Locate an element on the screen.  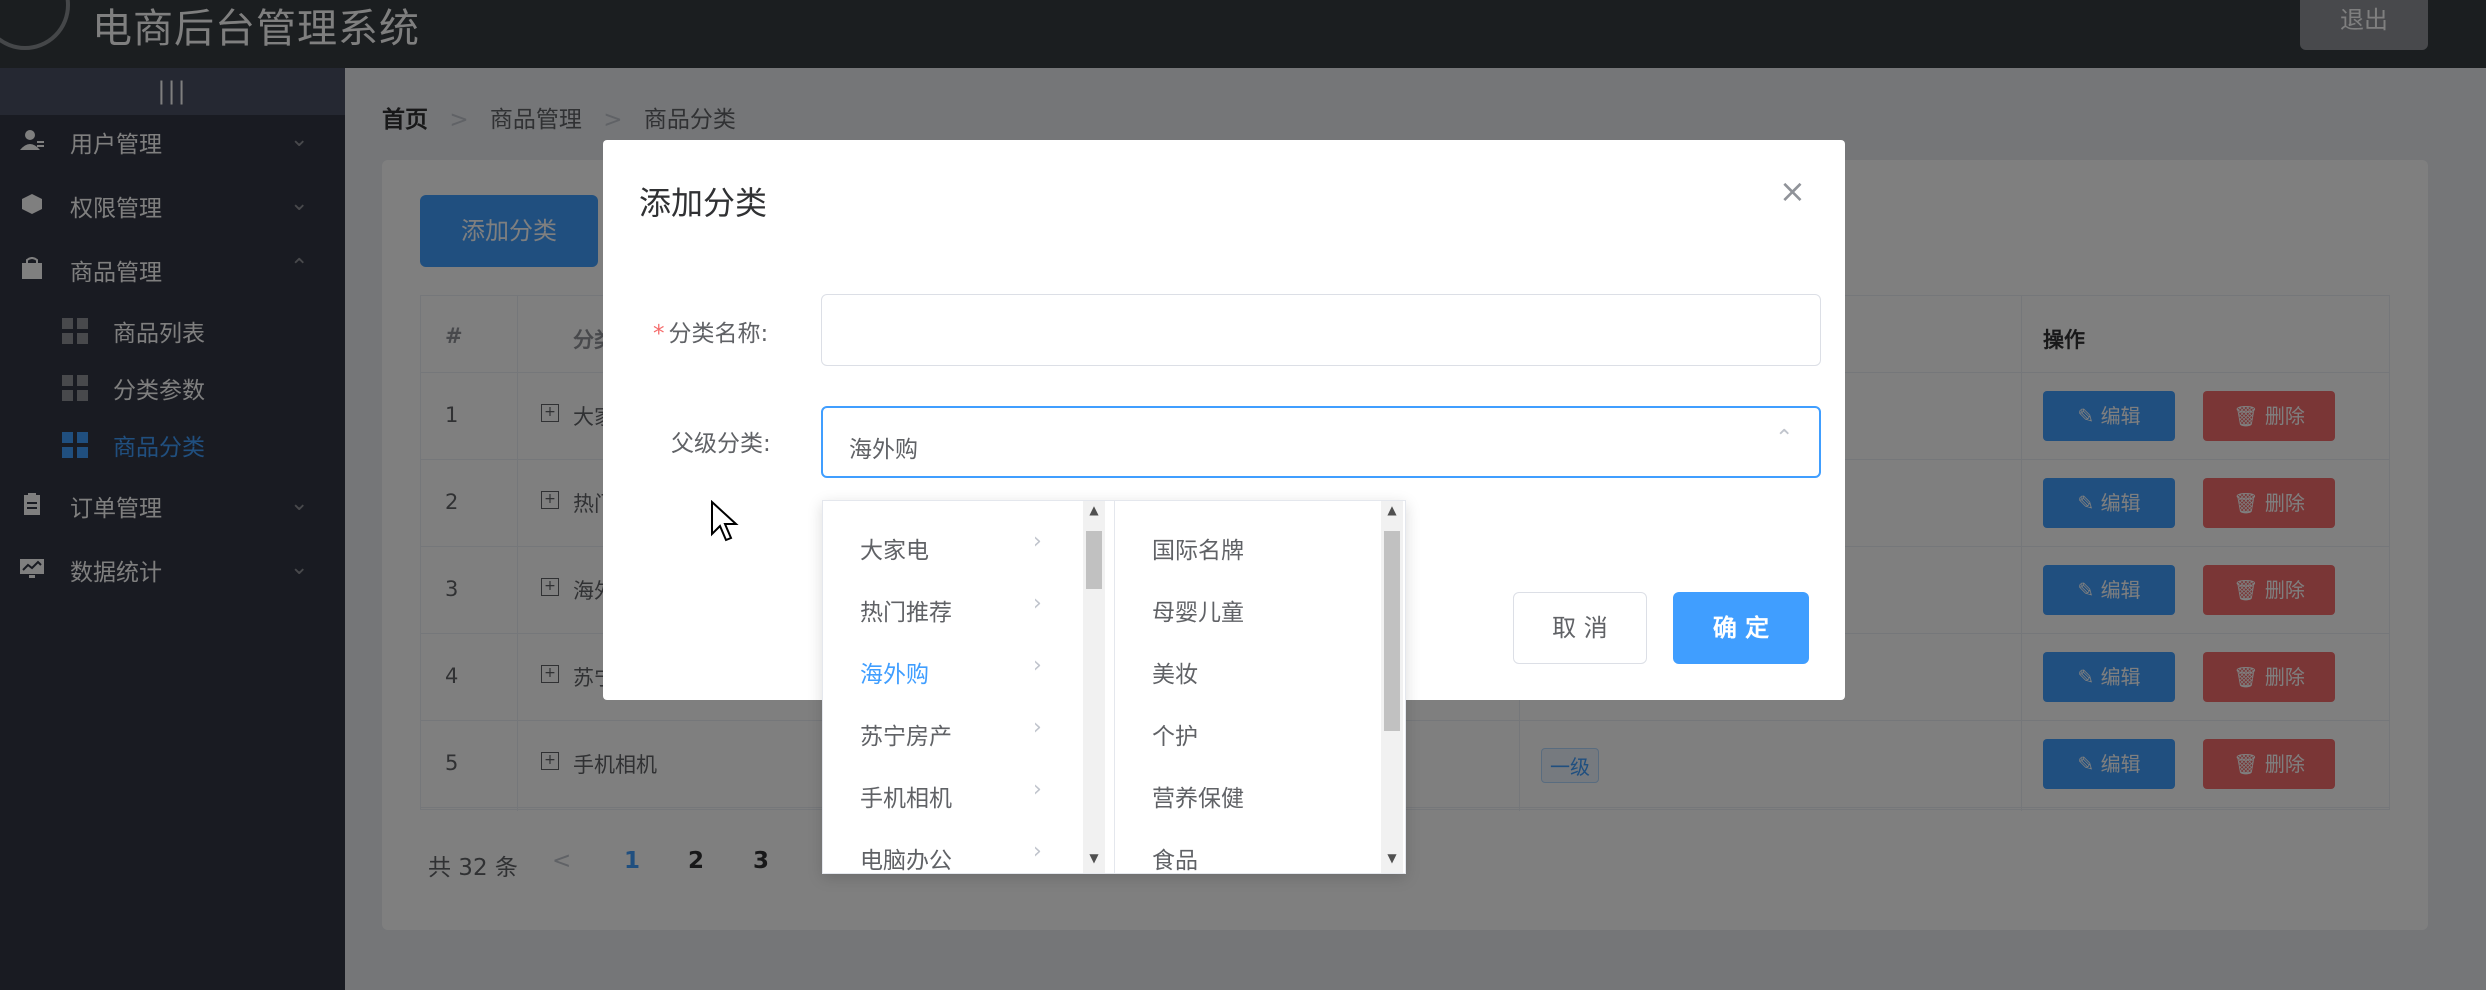
close-icon: × is located at coordinates (1792, 191).